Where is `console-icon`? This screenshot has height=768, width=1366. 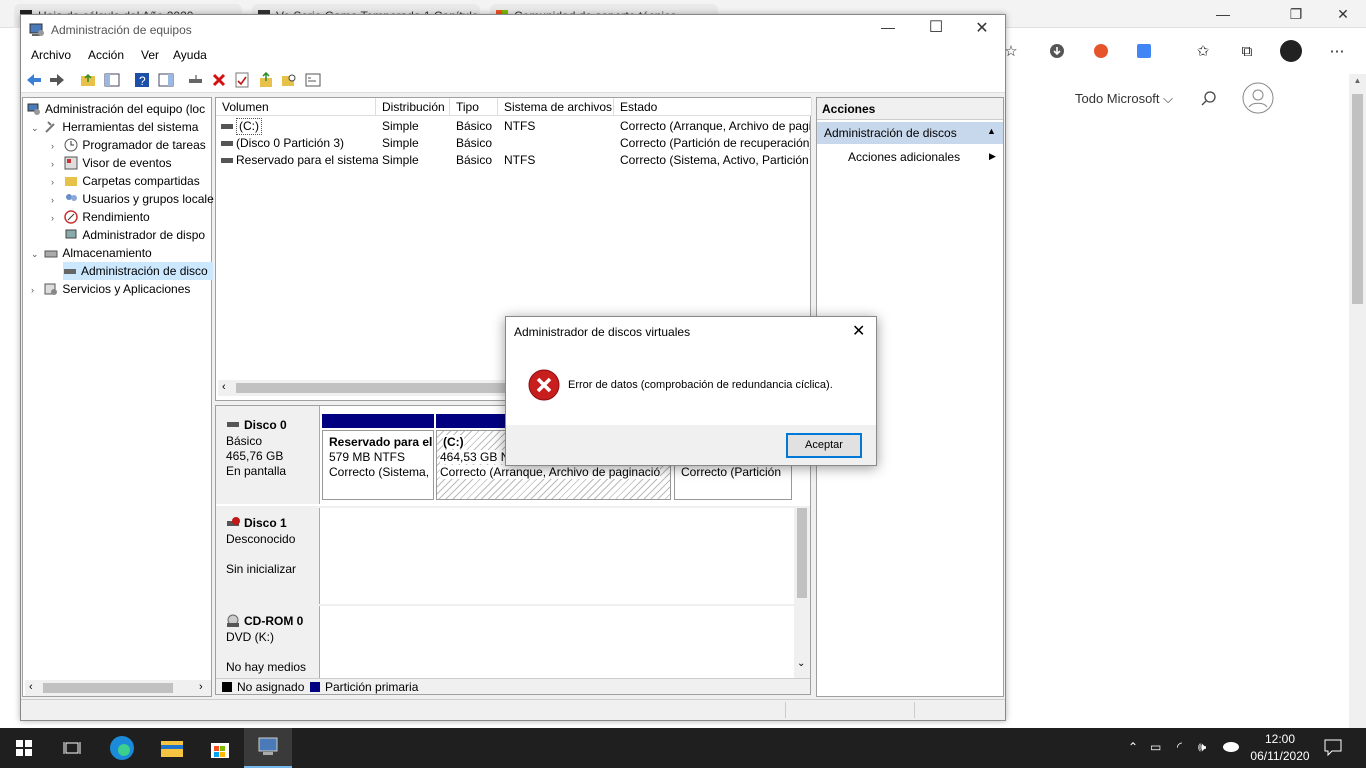
console-icon is located at coordinates (313, 80).